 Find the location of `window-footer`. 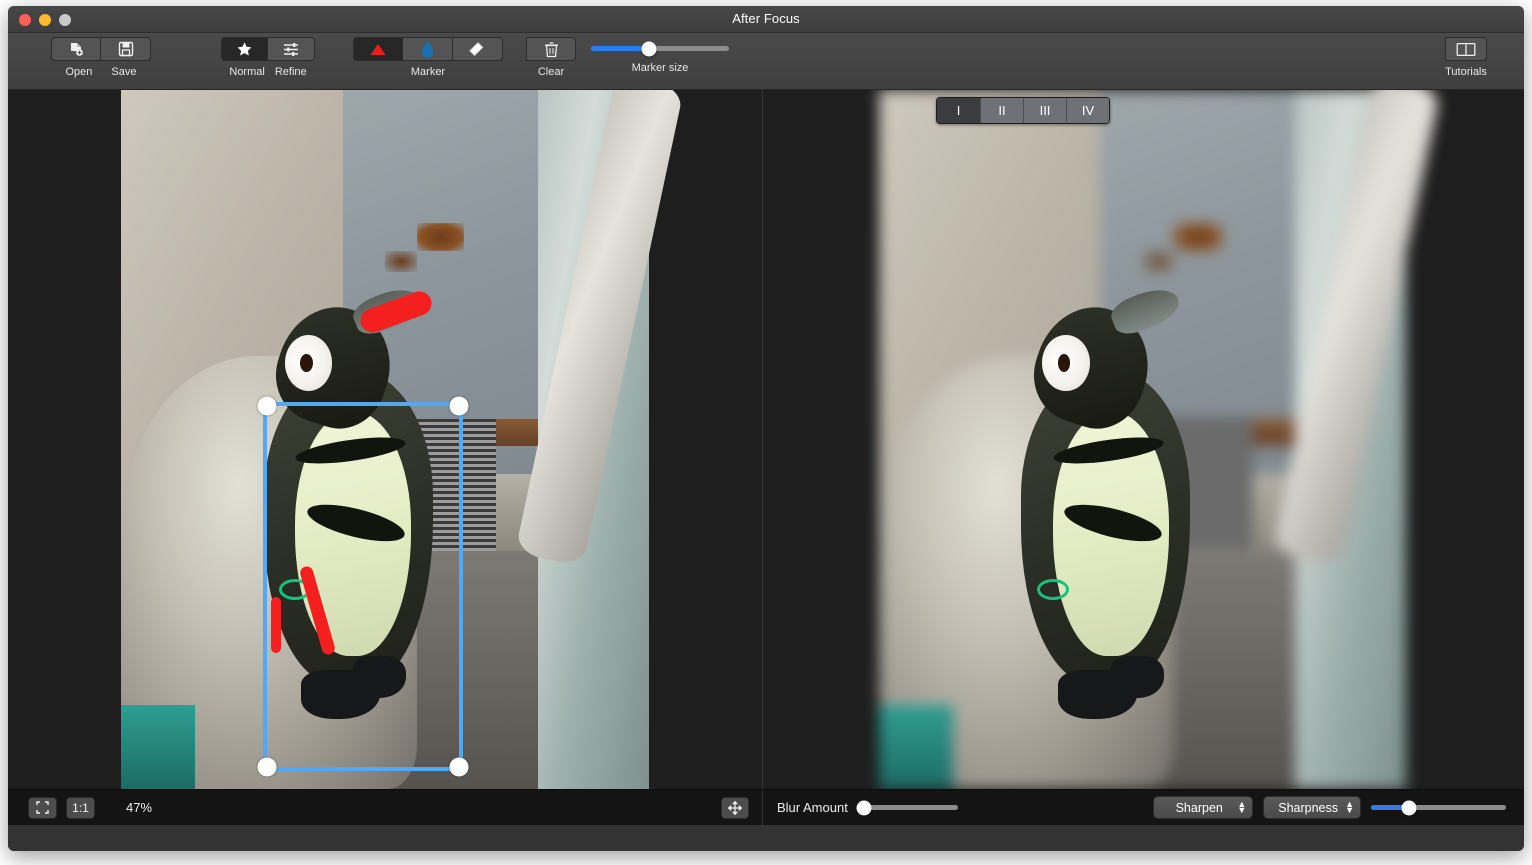

window-footer is located at coordinates (766, 838).